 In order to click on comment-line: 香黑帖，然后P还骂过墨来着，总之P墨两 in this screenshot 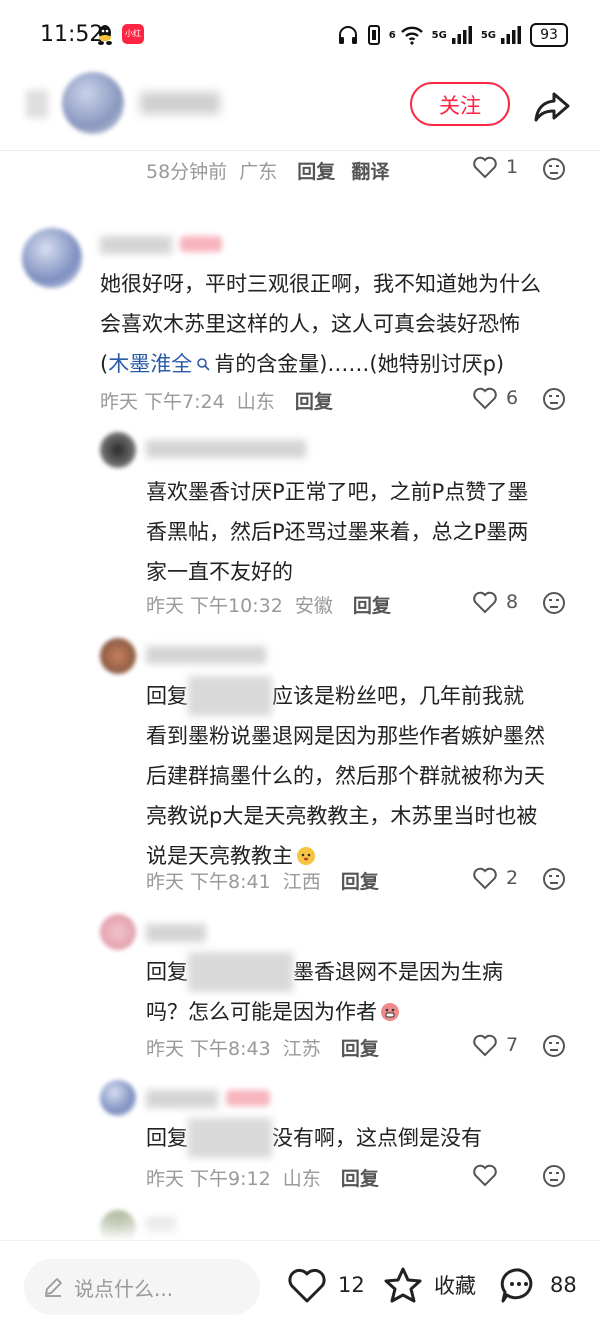, I will do `click(337, 532)`.